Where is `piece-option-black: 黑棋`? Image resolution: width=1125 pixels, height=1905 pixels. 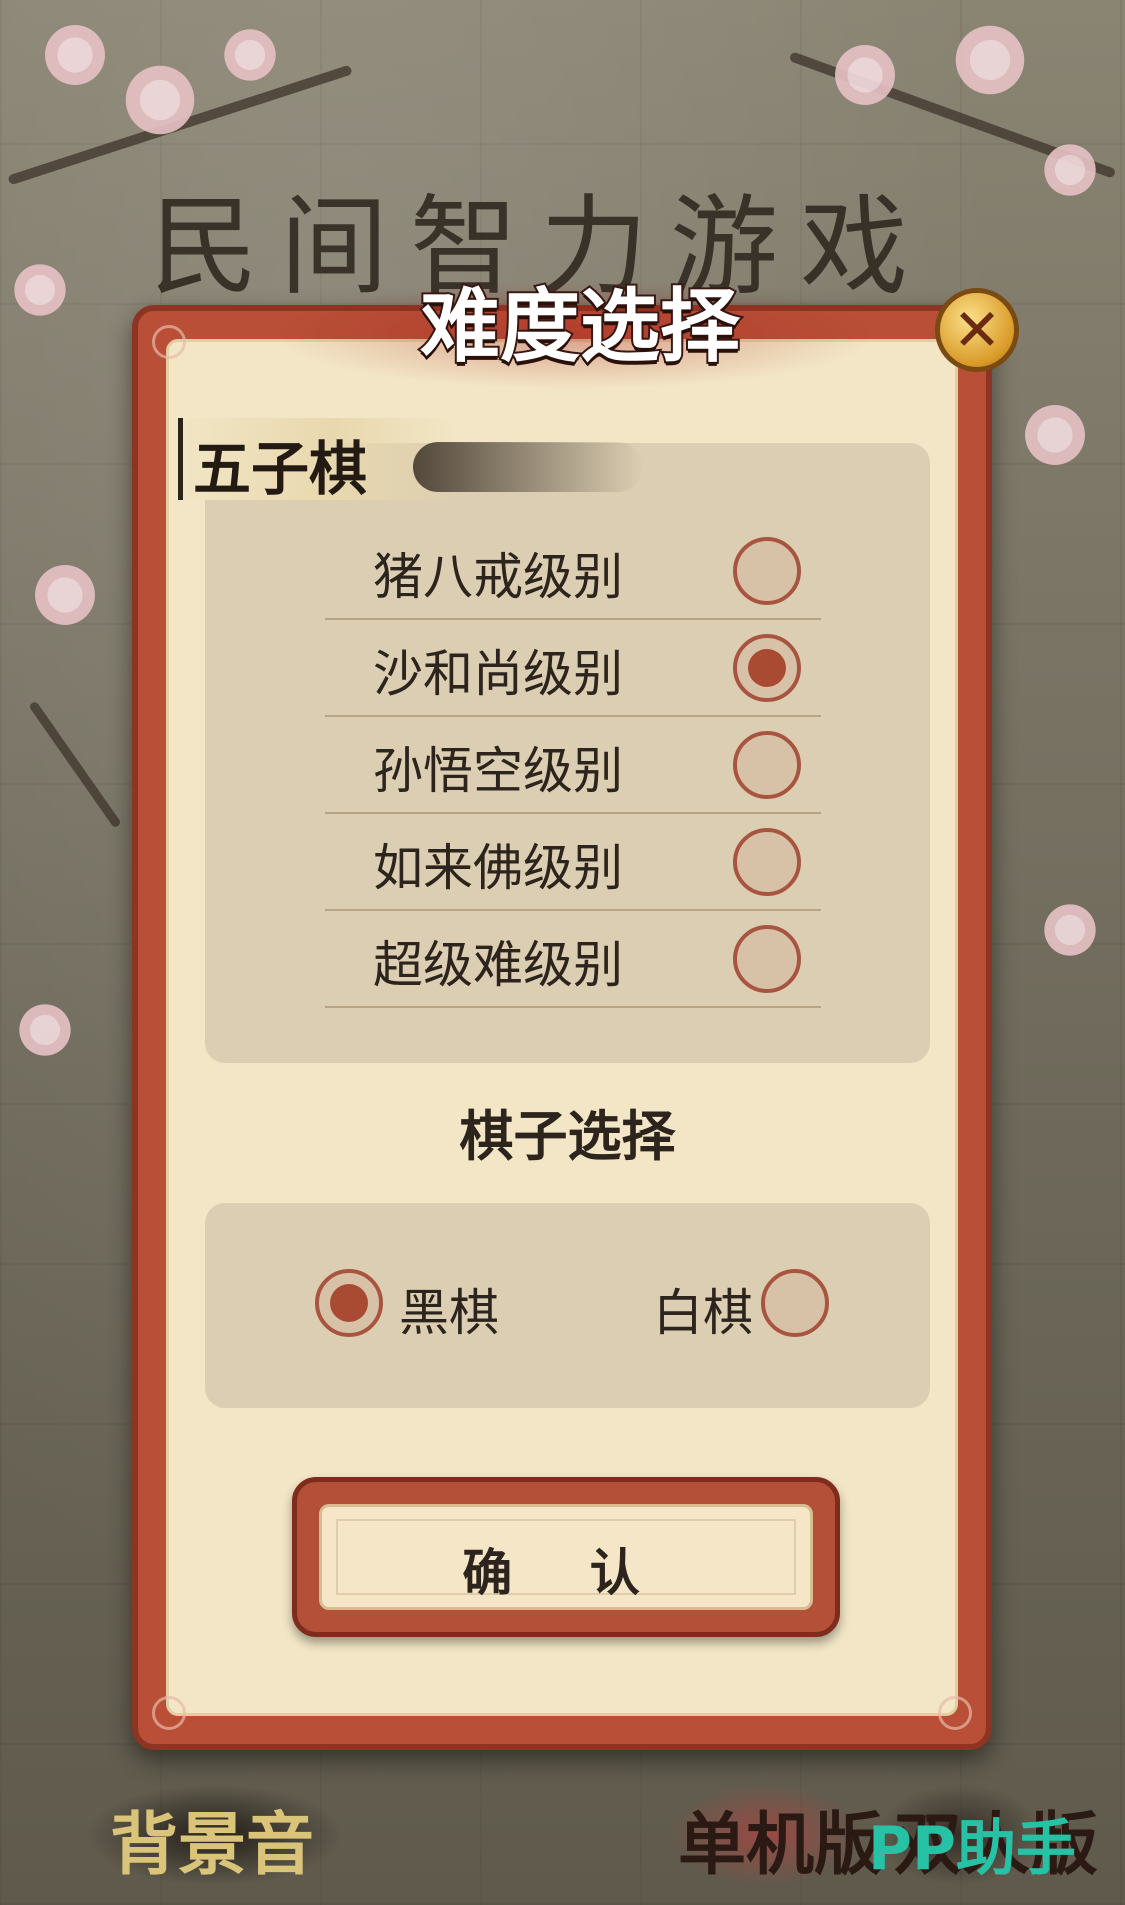 piece-option-black: 黑棋 is located at coordinates (415, 1304).